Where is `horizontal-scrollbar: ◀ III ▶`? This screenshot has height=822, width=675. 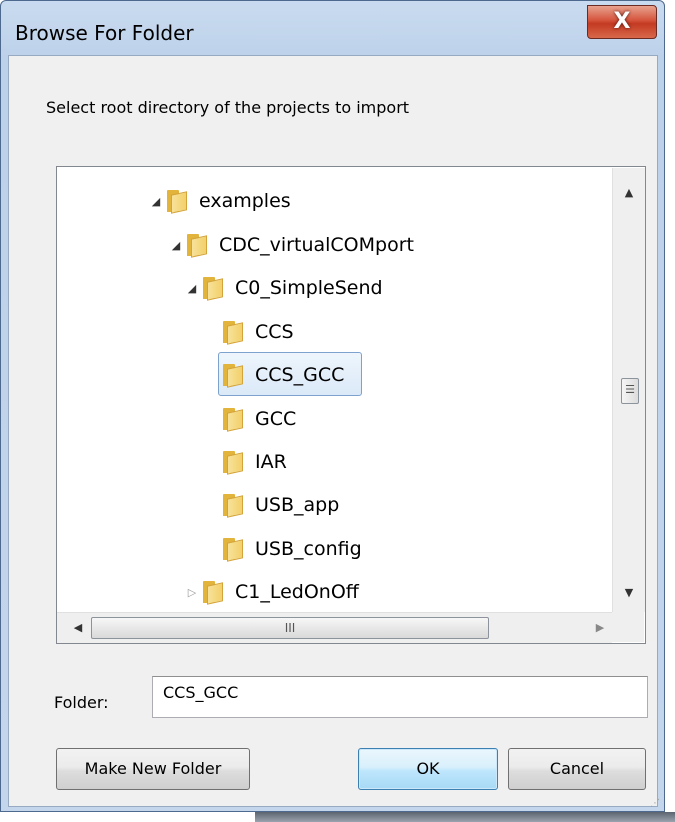 horizontal-scrollbar: ◀ III ▶ is located at coordinates (334, 627).